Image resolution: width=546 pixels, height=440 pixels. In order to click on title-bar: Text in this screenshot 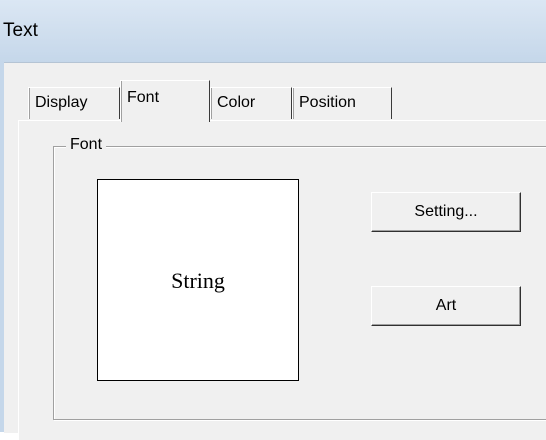, I will do `click(273, 31)`.